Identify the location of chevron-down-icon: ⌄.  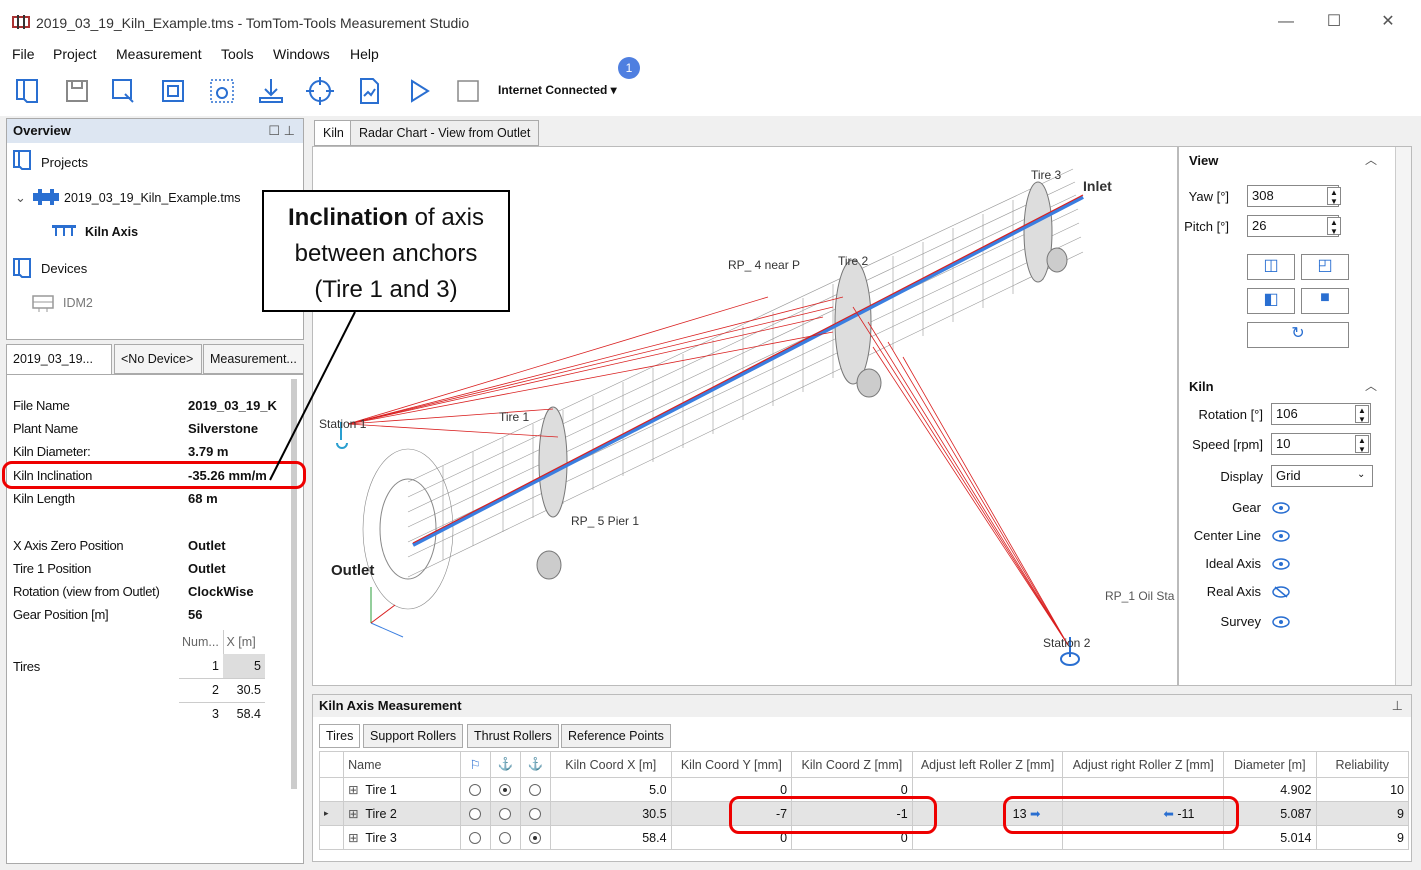
(1361, 474).